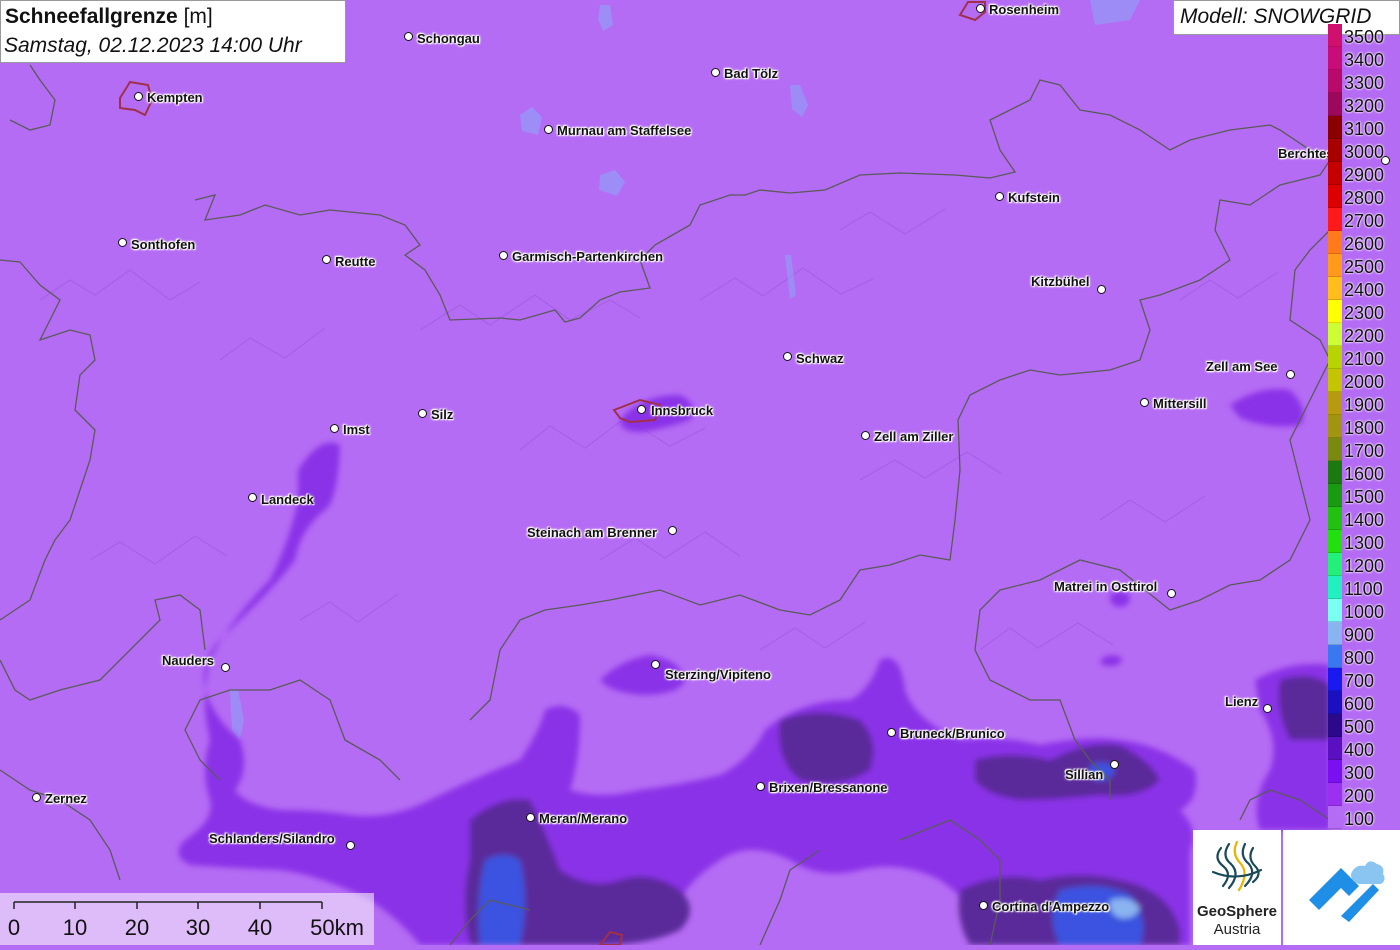 This screenshot has height=950, width=1400. Describe the element at coordinates (1364, 612) in the screenshot. I see `legend-label: 1000` at that location.